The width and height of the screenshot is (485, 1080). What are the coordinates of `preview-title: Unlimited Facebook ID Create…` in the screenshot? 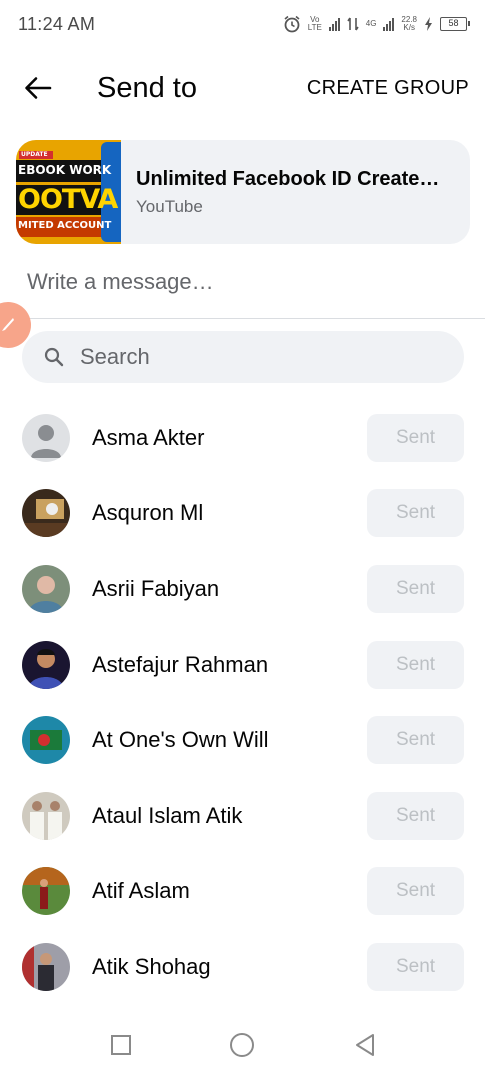 It's located at (288, 178).